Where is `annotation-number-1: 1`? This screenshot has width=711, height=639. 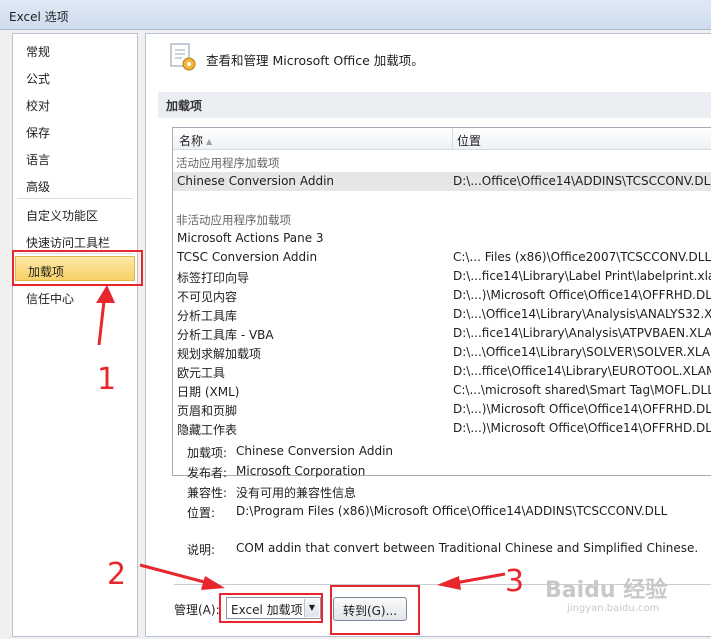
annotation-number-1: 1 is located at coordinates (107, 379).